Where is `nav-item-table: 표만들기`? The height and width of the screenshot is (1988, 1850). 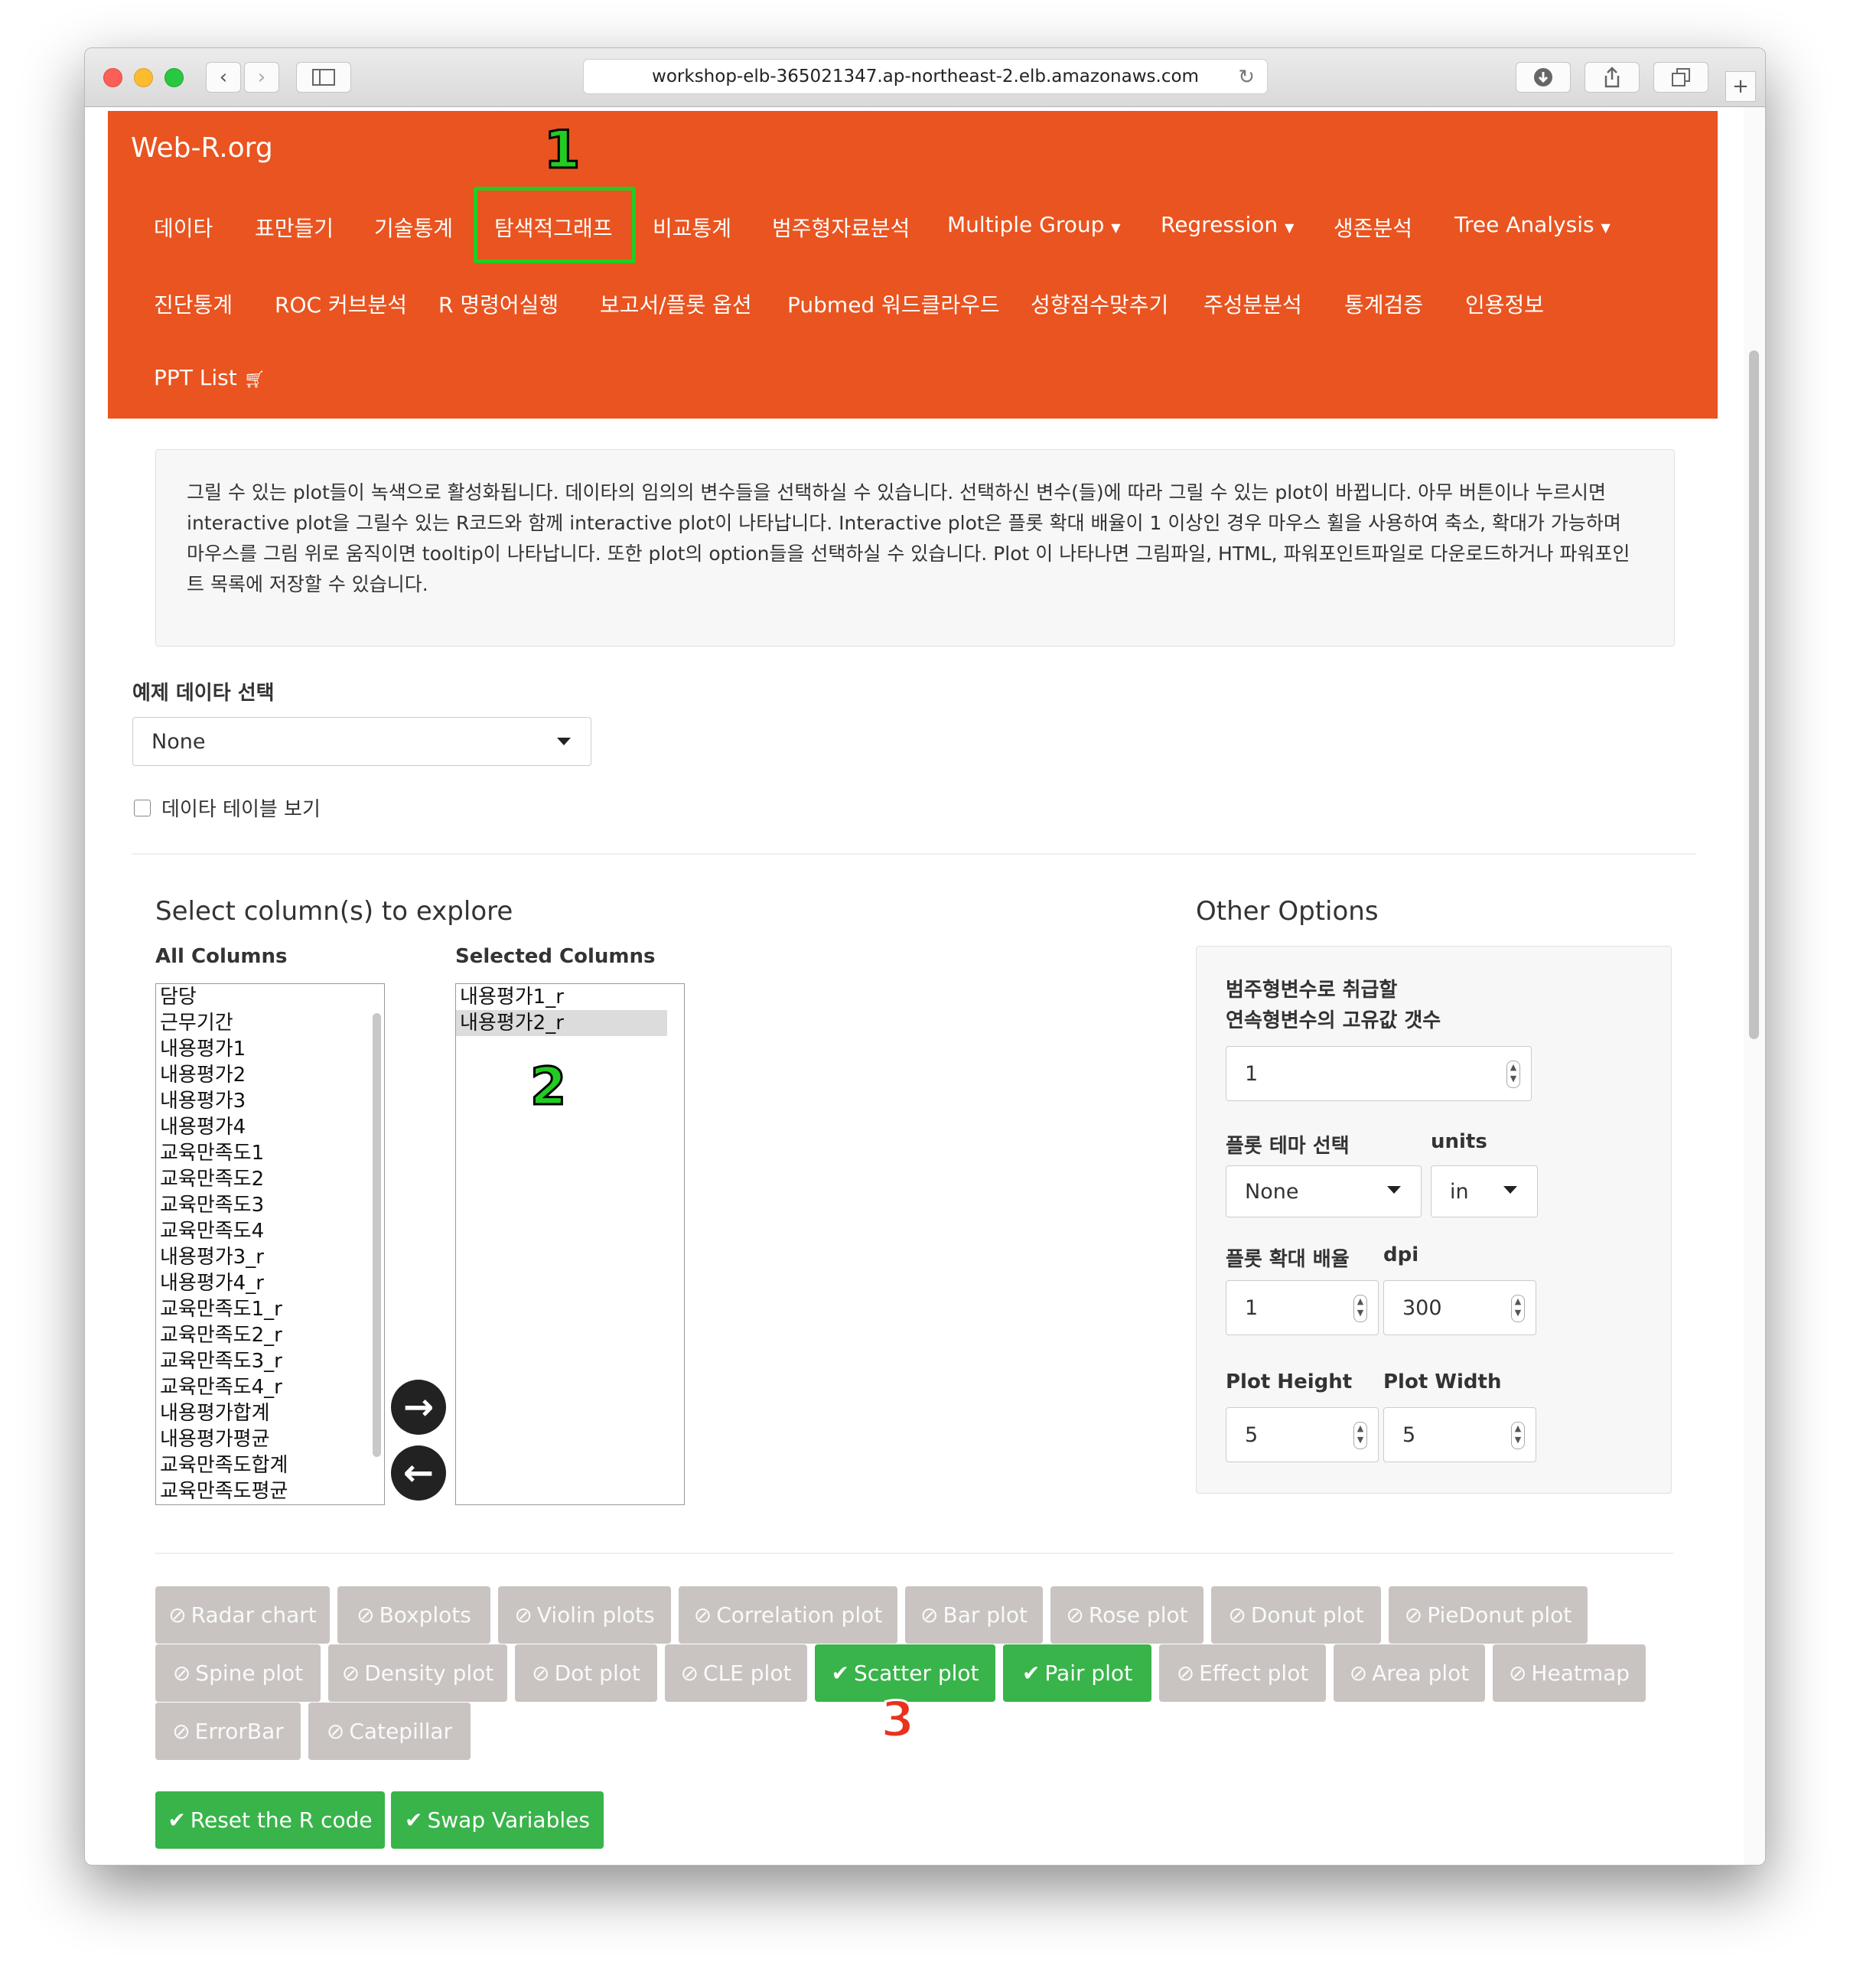 nav-item-table: 표만들기 is located at coordinates (294, 228).